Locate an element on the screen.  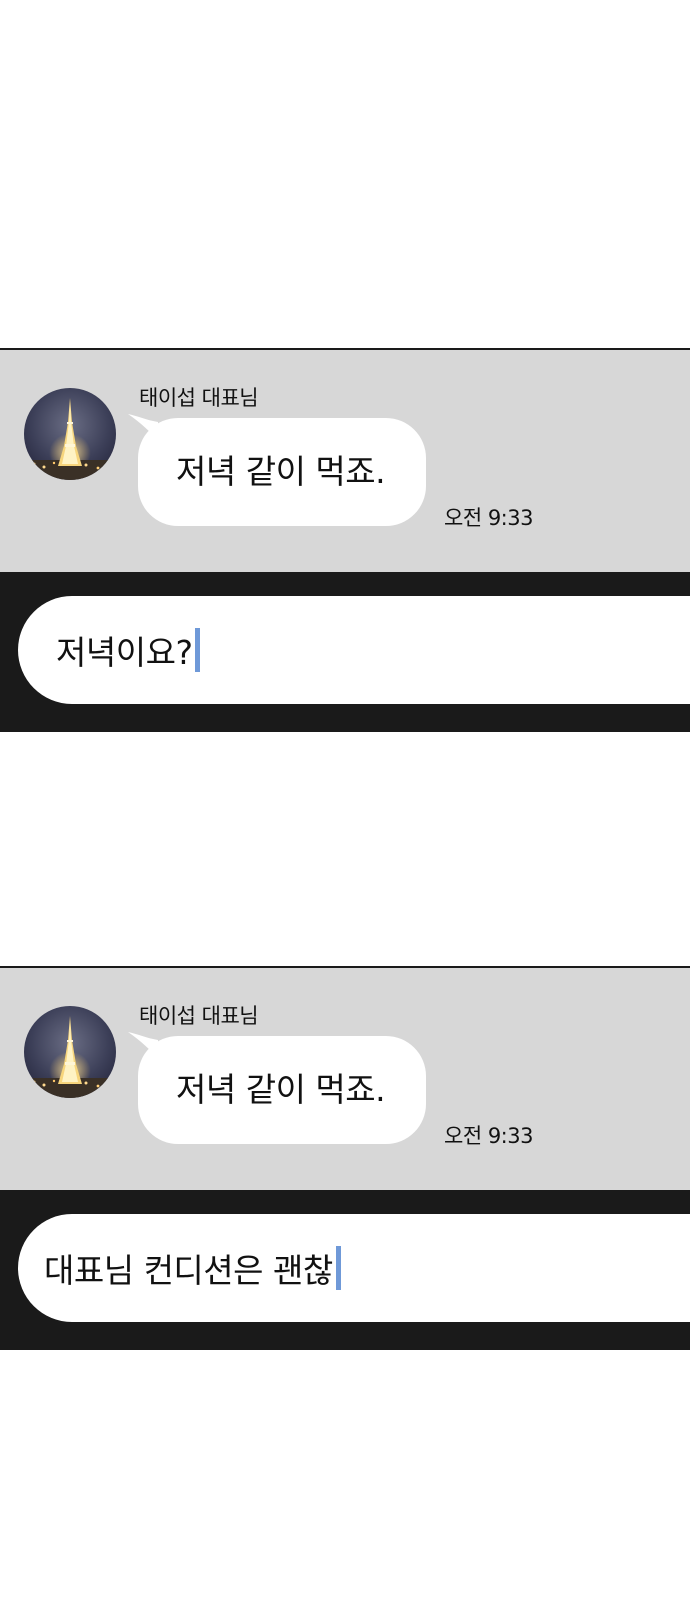
input-text: 저녁이요? is located at coordinates (124, 652).